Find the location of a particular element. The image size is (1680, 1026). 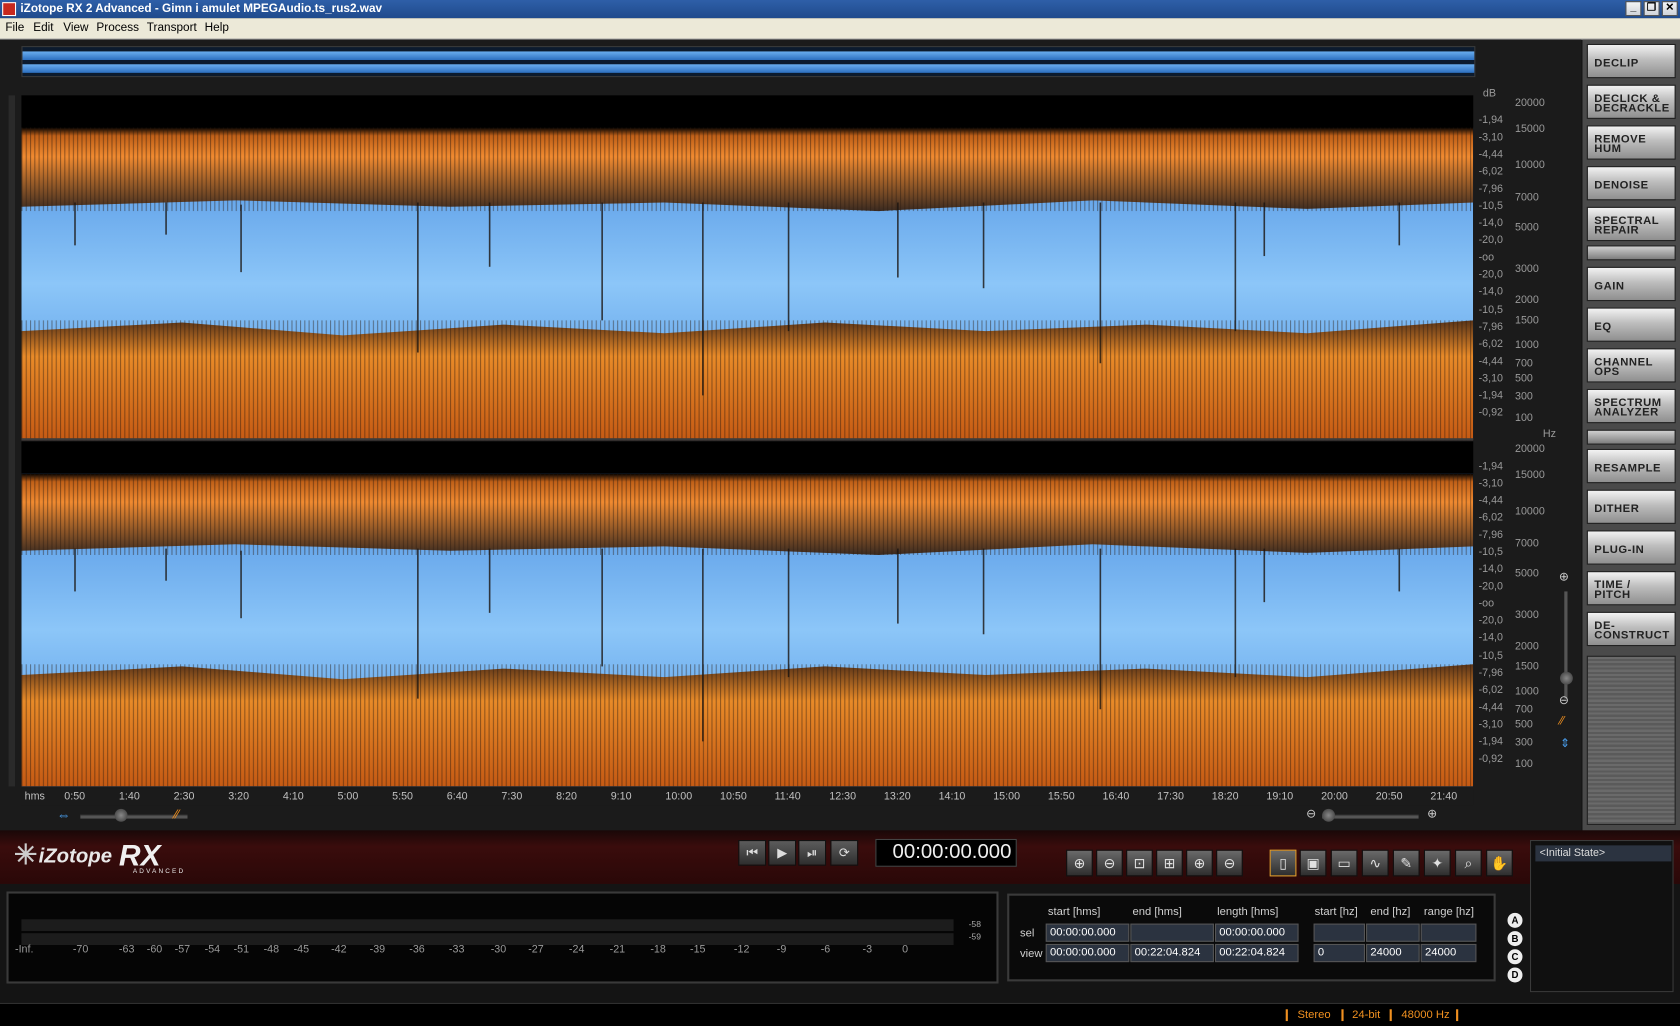

module-resample-button: RESAMPLE is located at coordinates (1631, 466).